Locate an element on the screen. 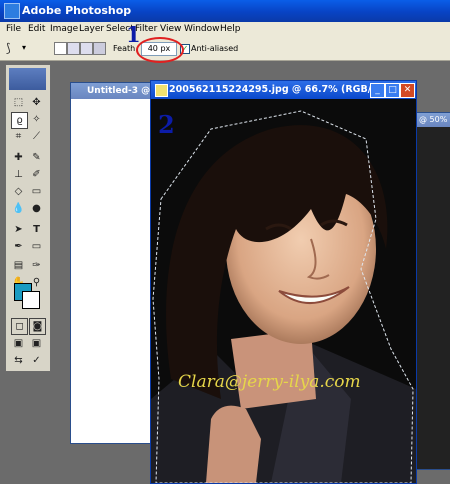 The height and width of the screenshot is (484, 450). eraser-tool-icon: ◇ is located at coordinates (18, 191).